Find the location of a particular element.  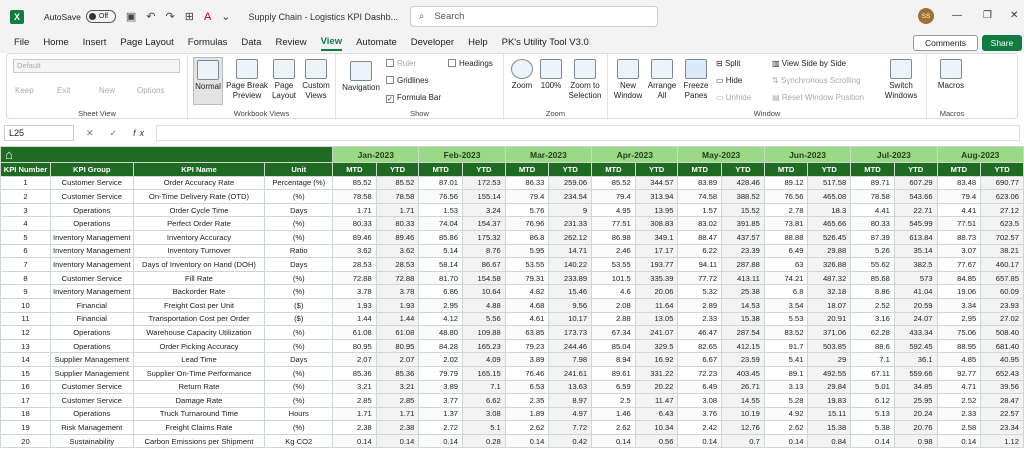

ytd-cell: 14.55 is located at coordinates (743, 400).